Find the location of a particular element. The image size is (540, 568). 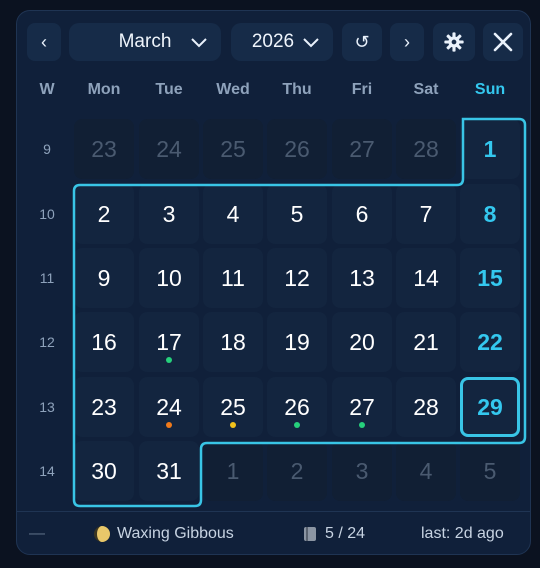

status-bar: — Waxing Gibbous 5 / 24 last: 2d ago is located at coordinates (273, 533).